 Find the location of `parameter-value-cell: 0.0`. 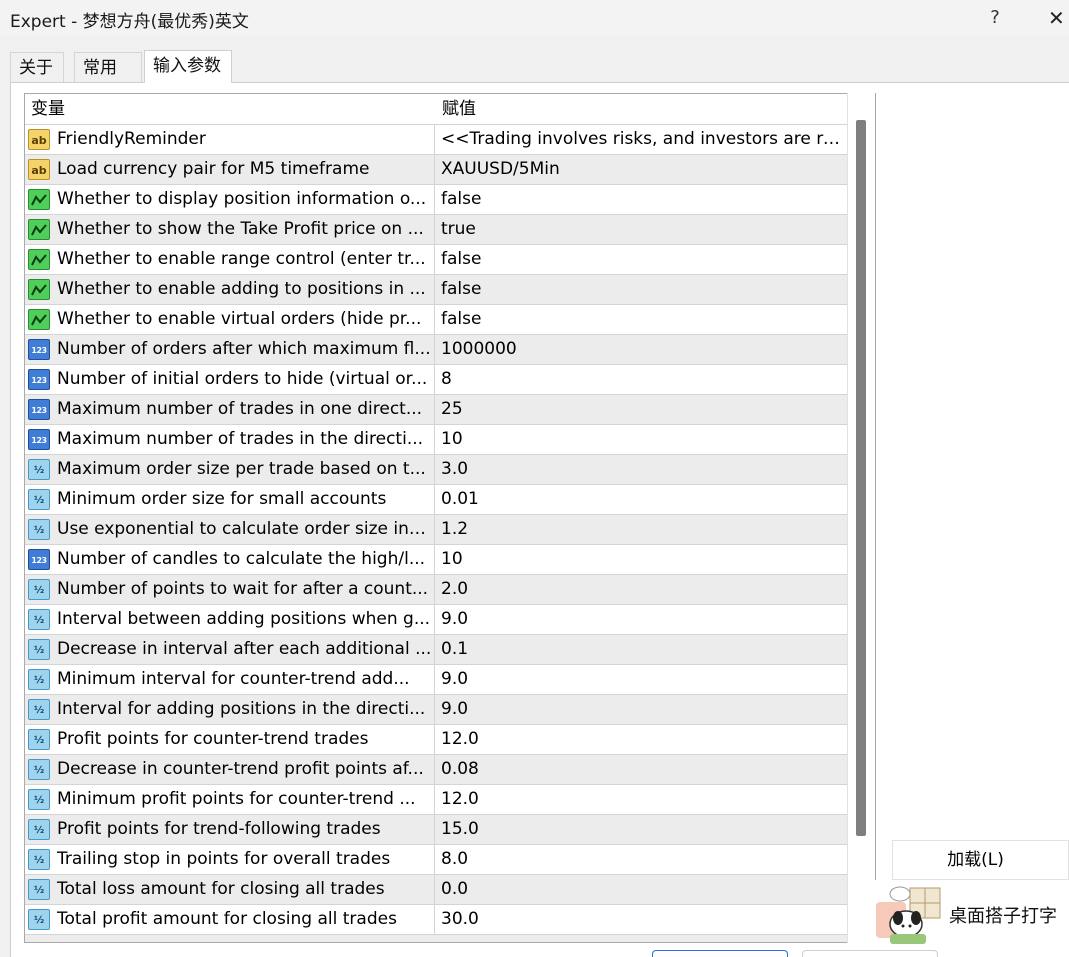

parameter-value-cell: 0.0 is located at coordinates (642, 889).